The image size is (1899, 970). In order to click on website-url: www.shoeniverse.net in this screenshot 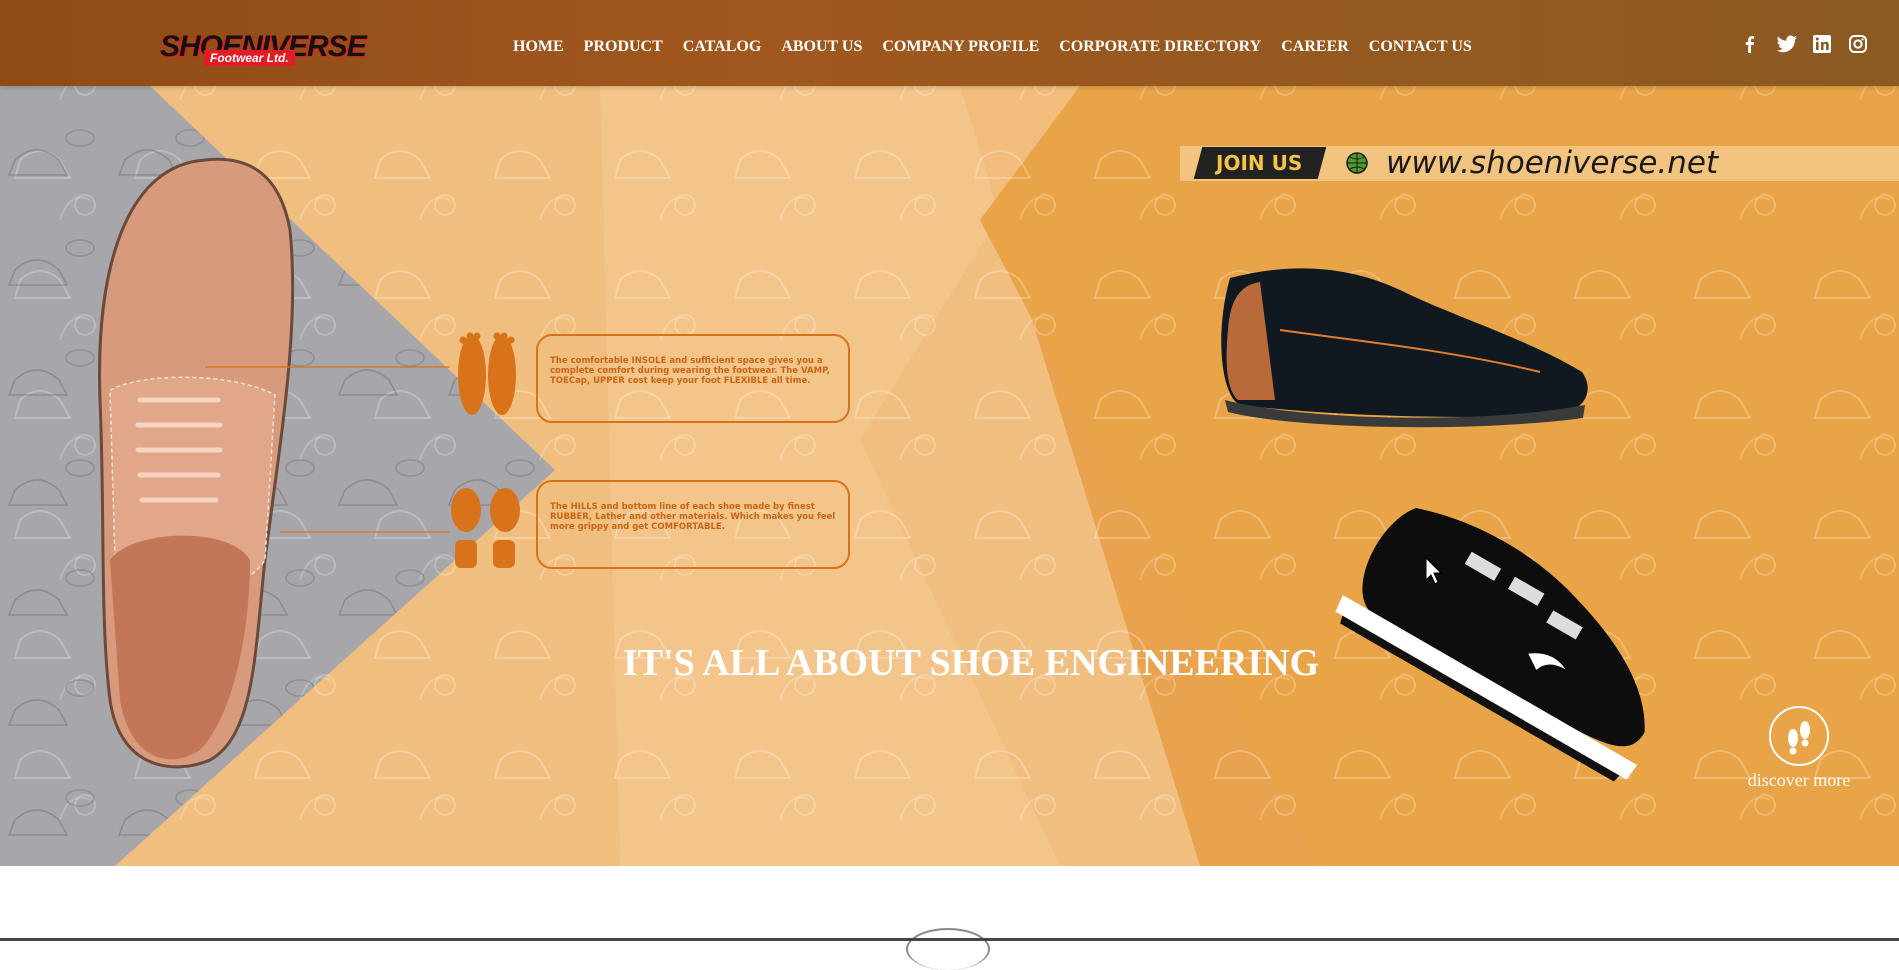, I will do `click(1552, 163)`.